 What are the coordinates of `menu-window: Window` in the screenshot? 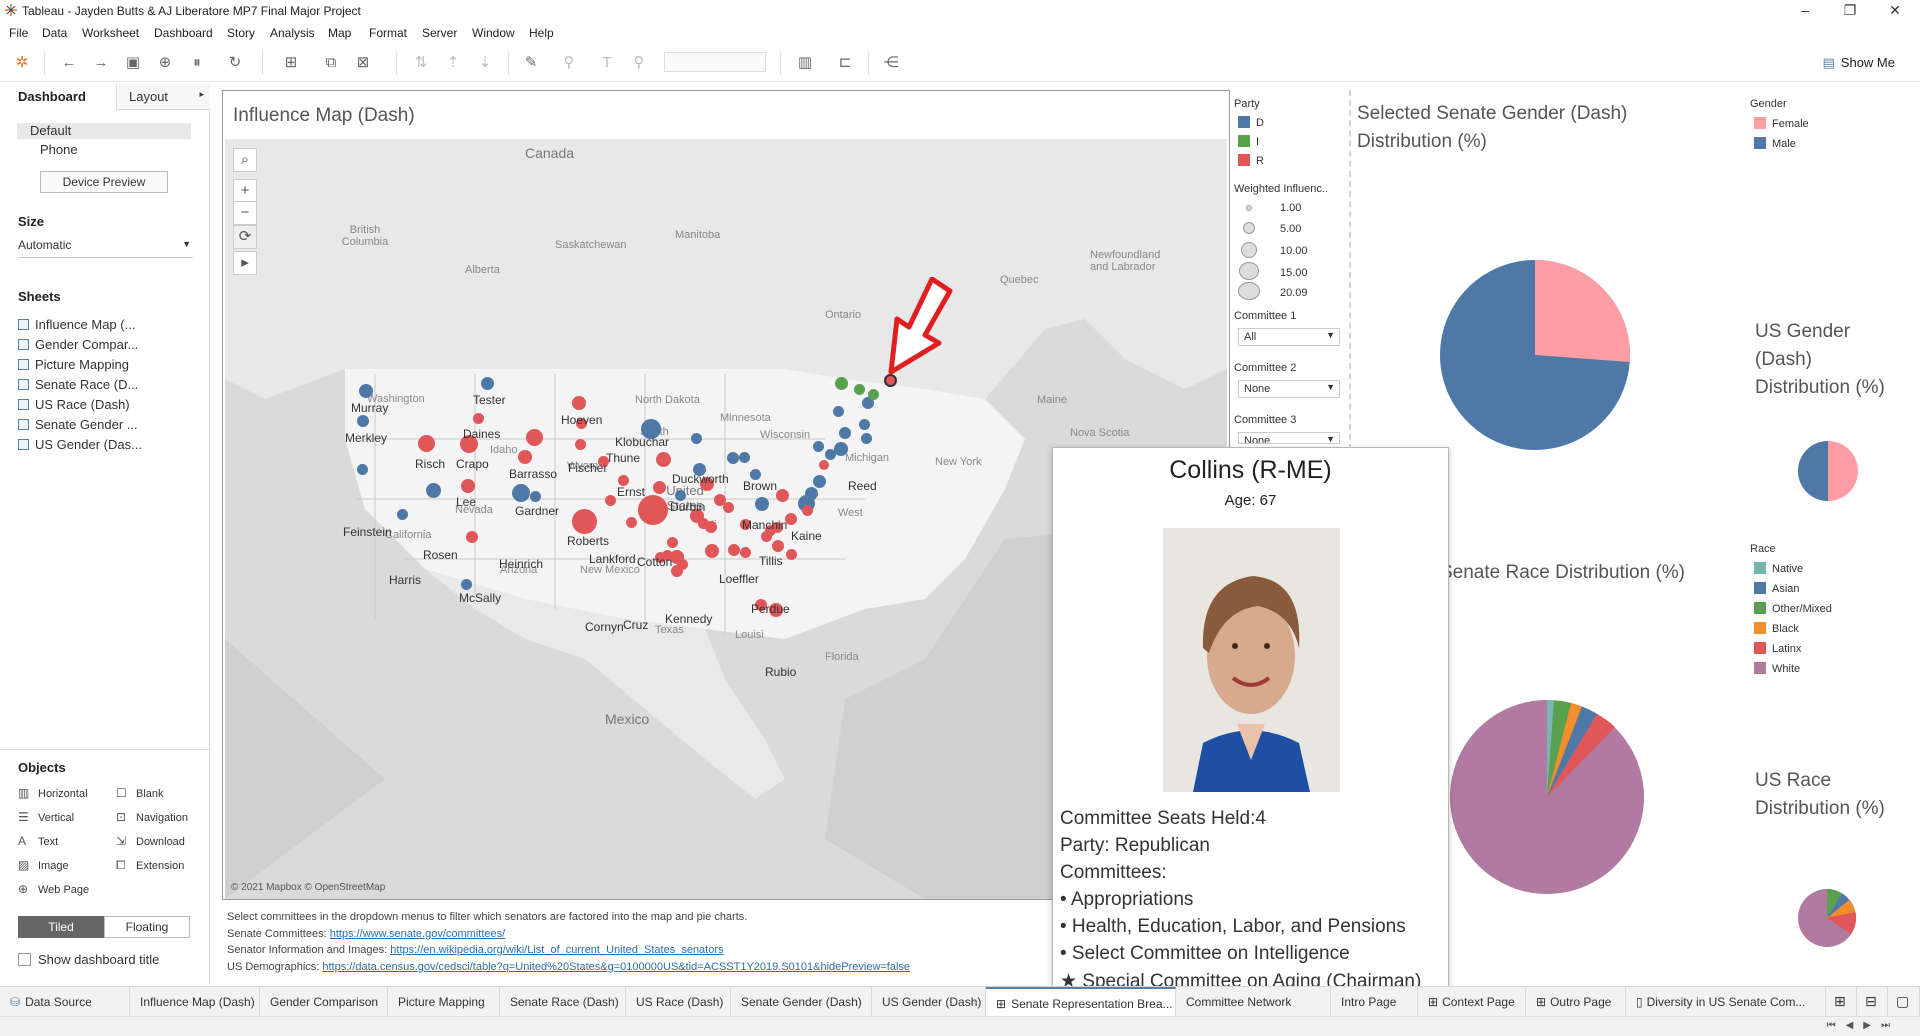 It's located at (493, 33).